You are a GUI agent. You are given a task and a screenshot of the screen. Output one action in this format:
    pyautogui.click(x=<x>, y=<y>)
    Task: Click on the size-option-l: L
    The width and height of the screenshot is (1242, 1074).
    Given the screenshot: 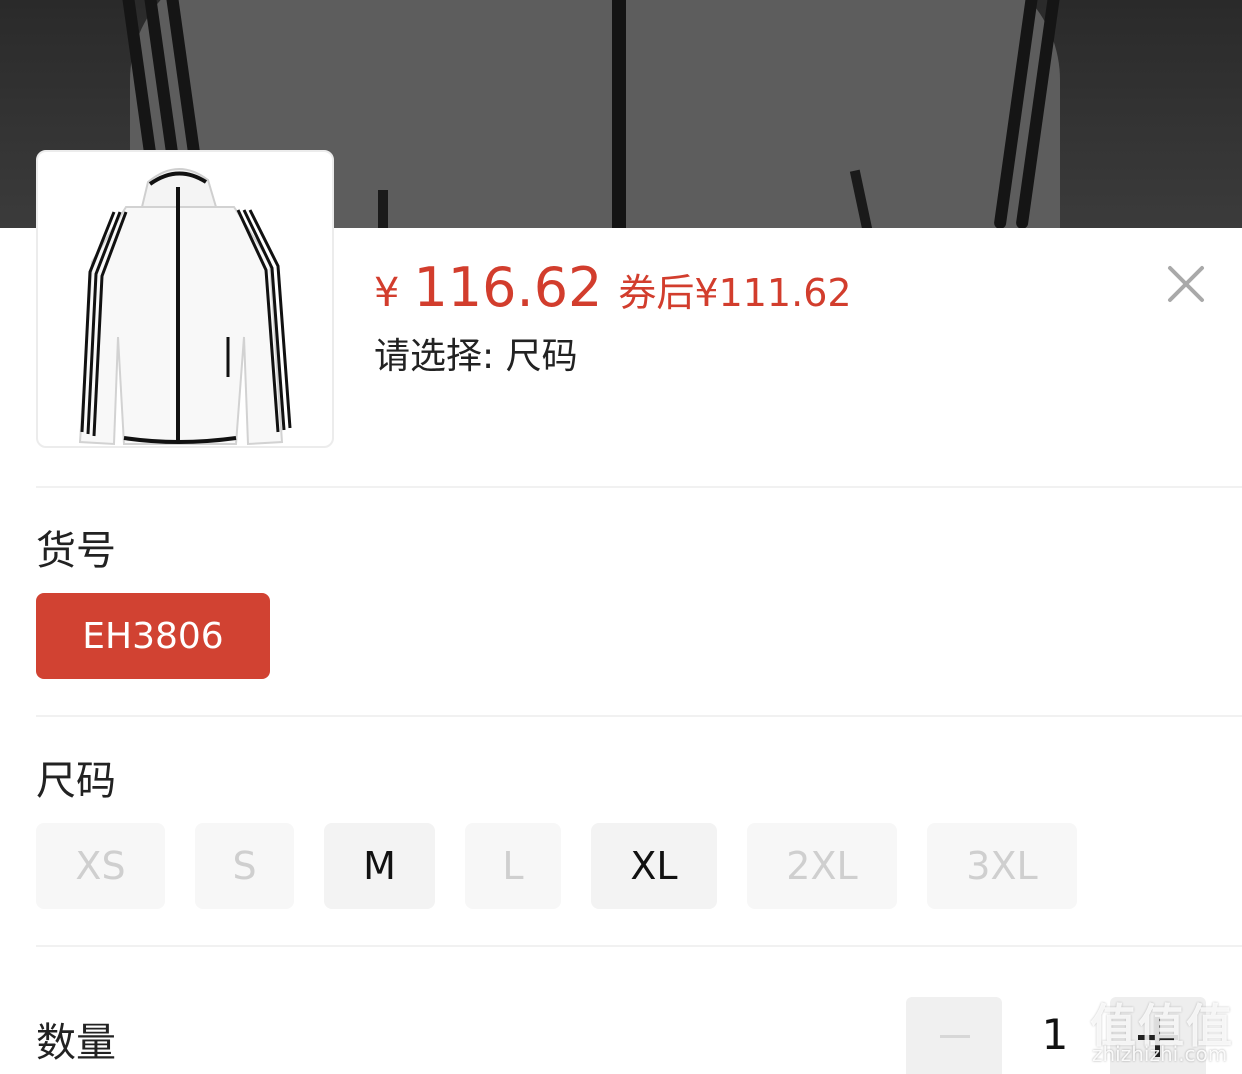 What is the action you would take?
    pyautogui.click(x=513, y=866)
    